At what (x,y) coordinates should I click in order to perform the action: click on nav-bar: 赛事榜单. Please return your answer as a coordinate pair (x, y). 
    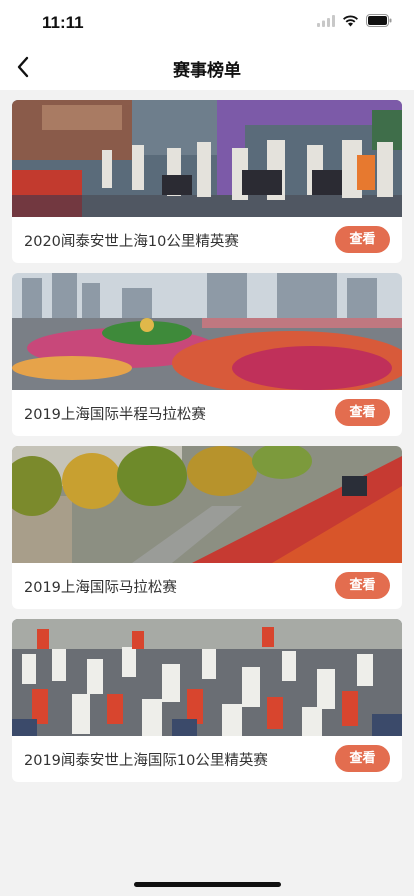
    Looking at the image, I should click on (207, 67).